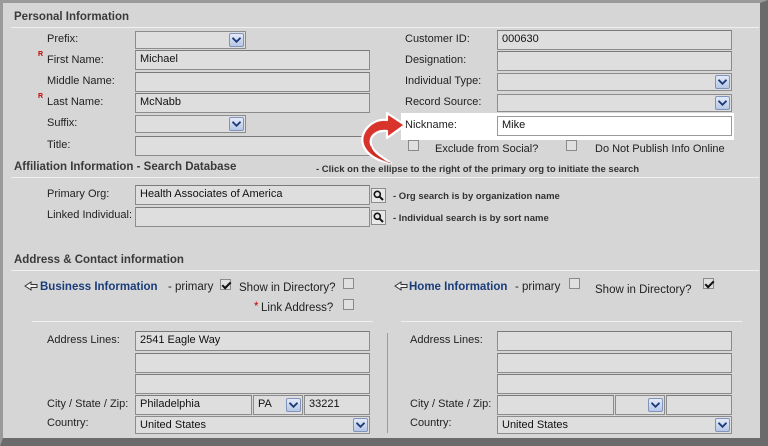 The width and height of the screenshot is (768, 446). I want to click on business-address-divider, so click(202, 321).